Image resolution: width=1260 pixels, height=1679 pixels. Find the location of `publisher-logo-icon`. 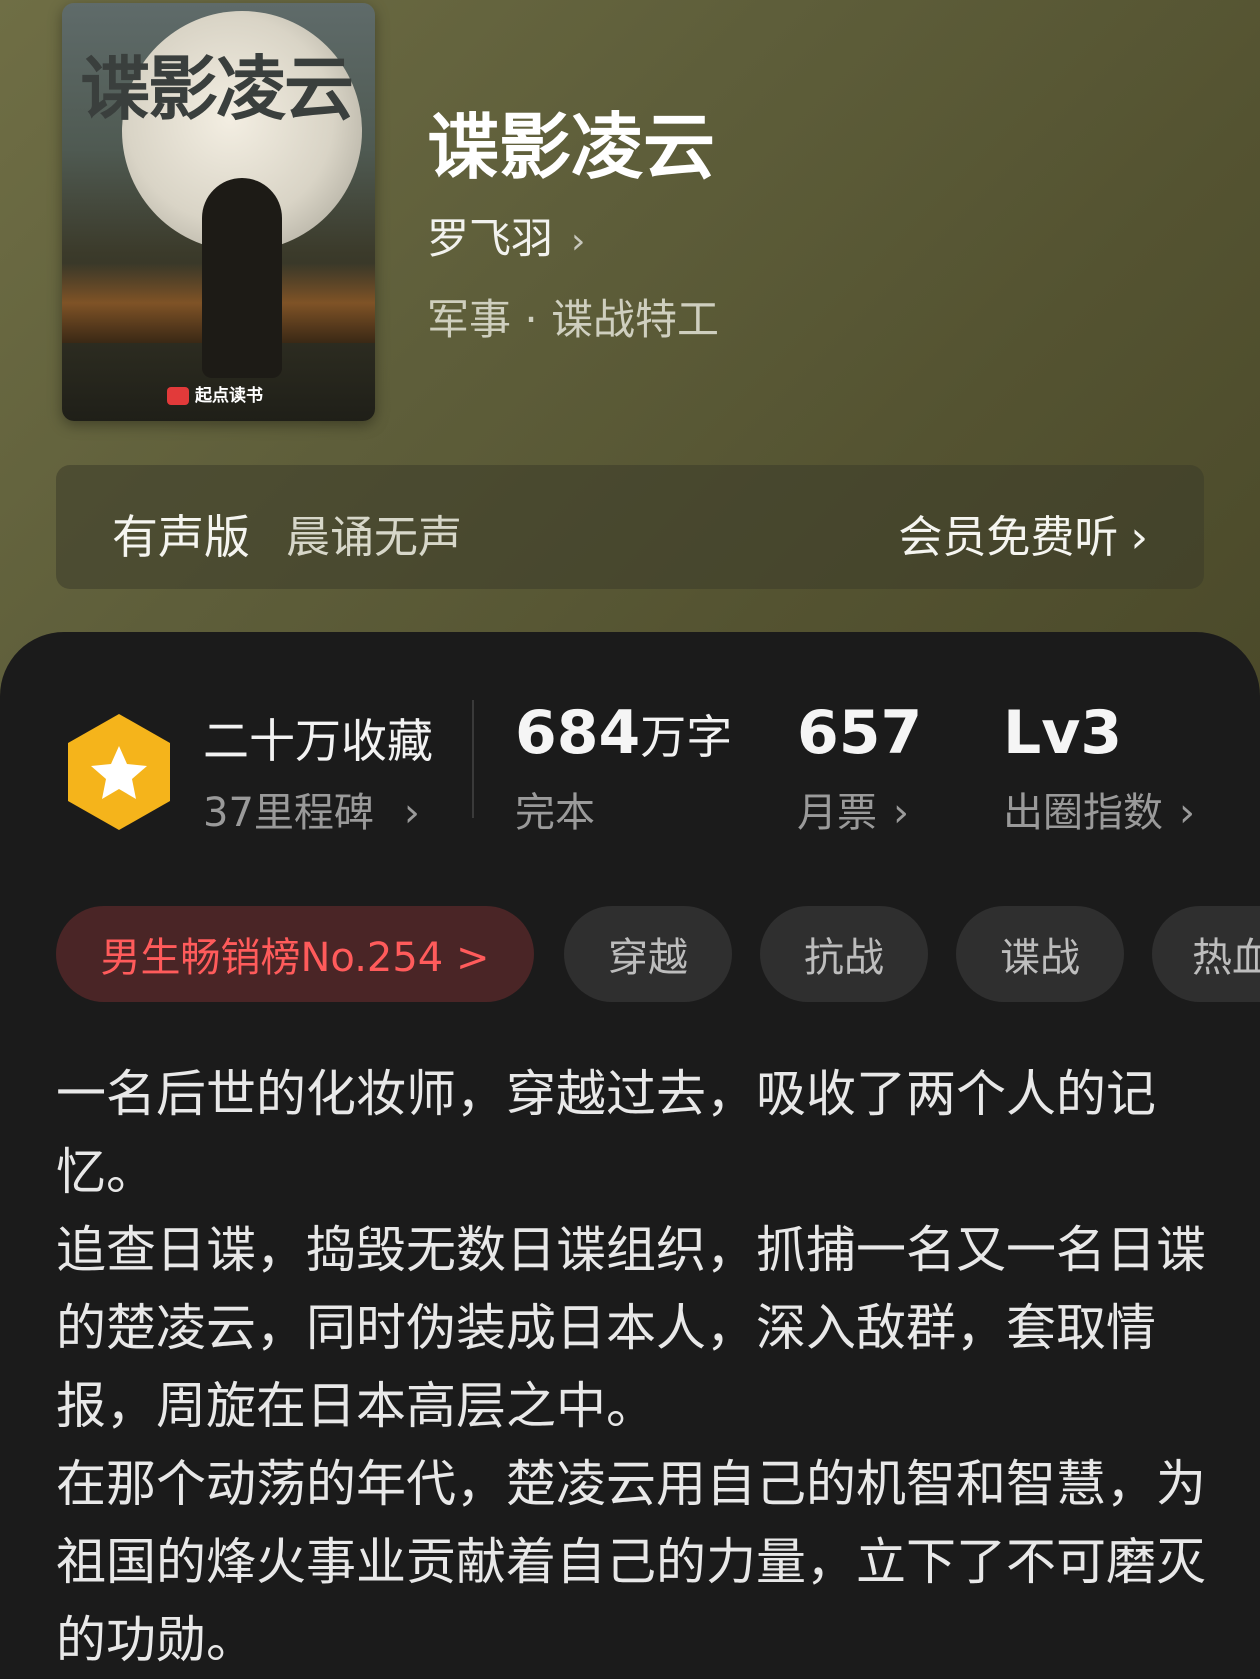

publisher-logo-icon is located at coordinates (178, 396).